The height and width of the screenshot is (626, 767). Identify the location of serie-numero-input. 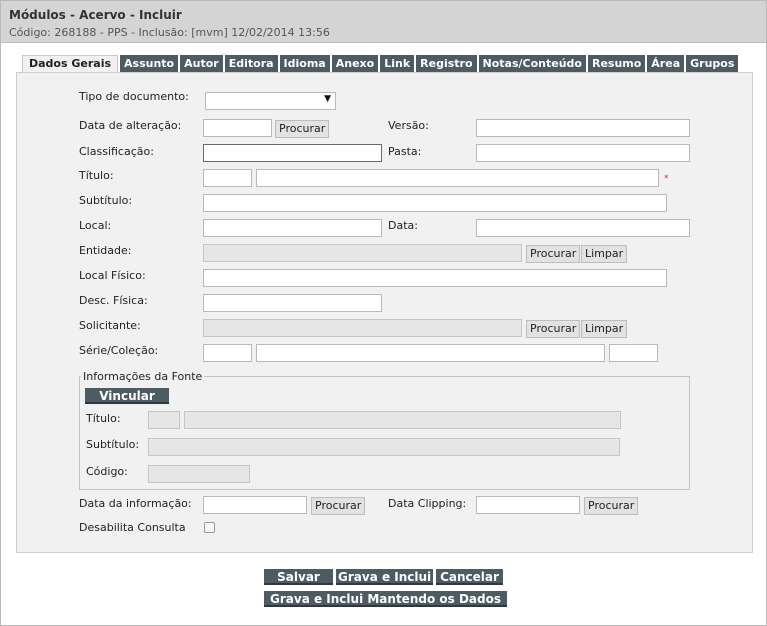
(633, 353).